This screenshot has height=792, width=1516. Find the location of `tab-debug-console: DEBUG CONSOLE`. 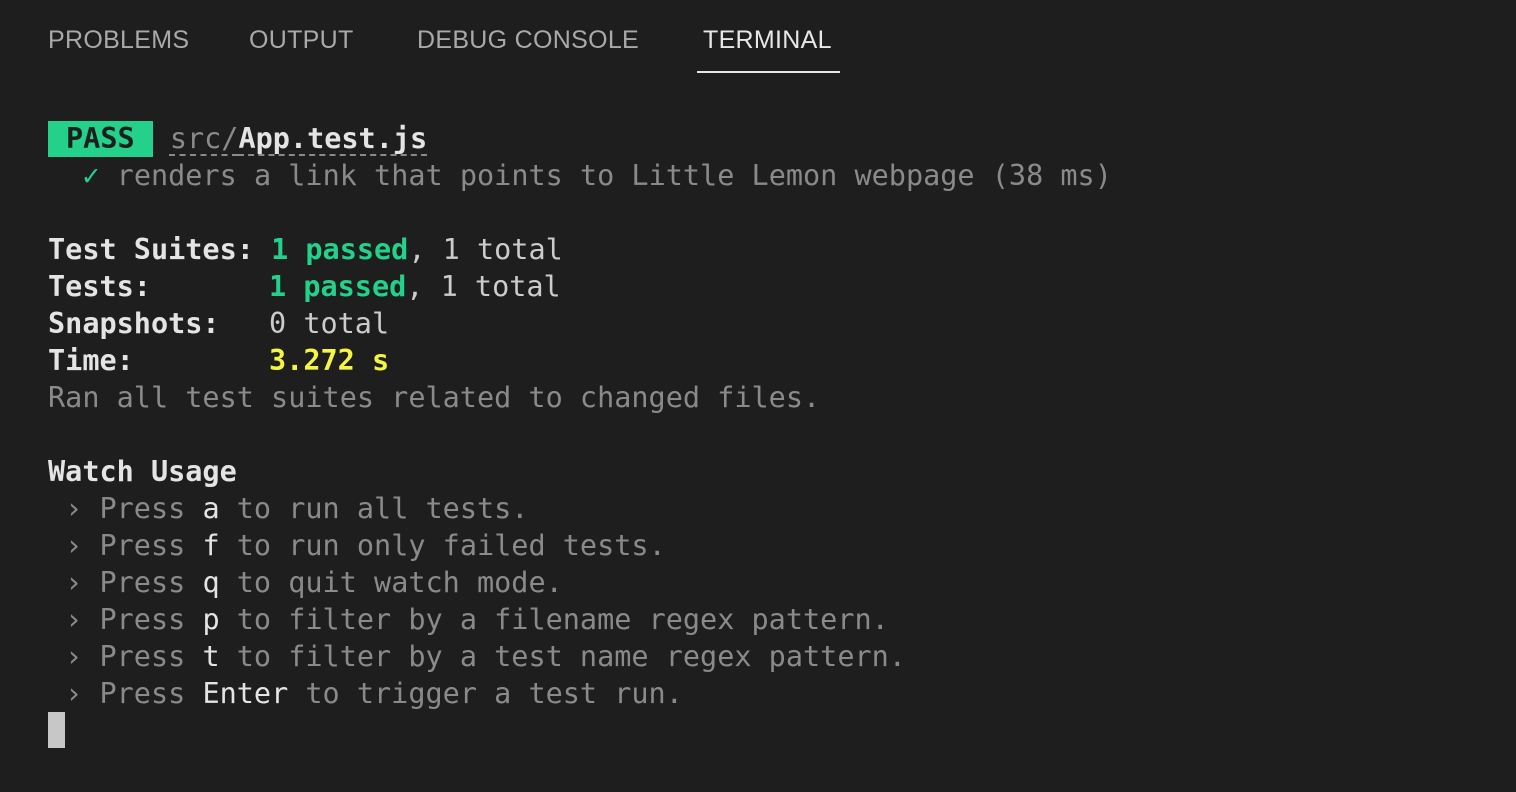

tab-debug-console: DEBUG CONSOLE is located at coordinates (528, 40).